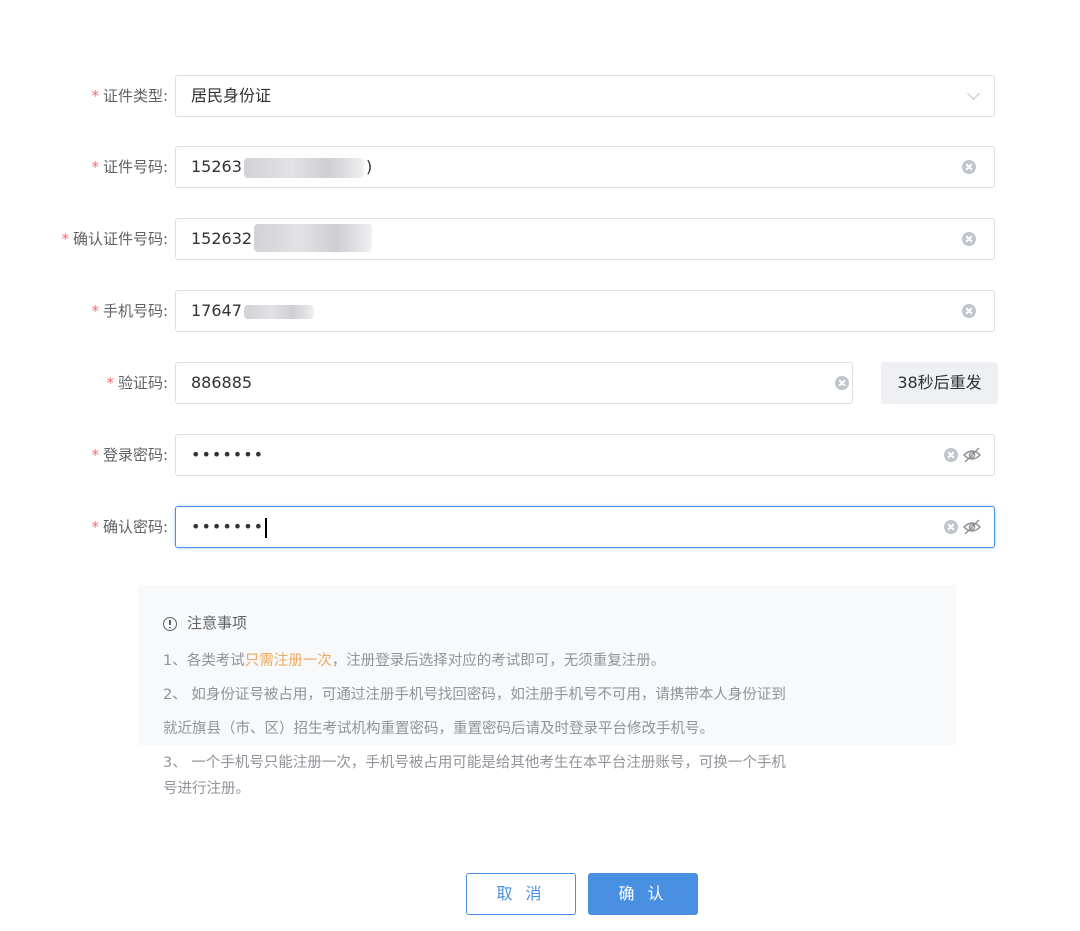 The image size is (1080, 931). Describe the element at coordinates (369, 166) in the screenshot. I see `id-number-tail: )` at that location.